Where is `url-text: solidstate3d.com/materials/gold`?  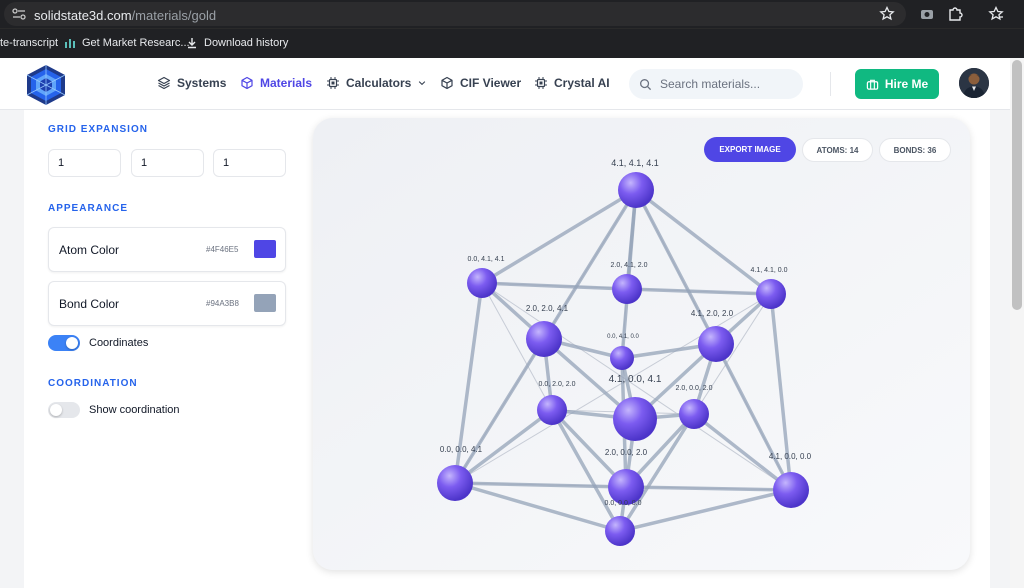 url-text: solidstate3d.com/materials/gold is located at coordinates (125, 15).